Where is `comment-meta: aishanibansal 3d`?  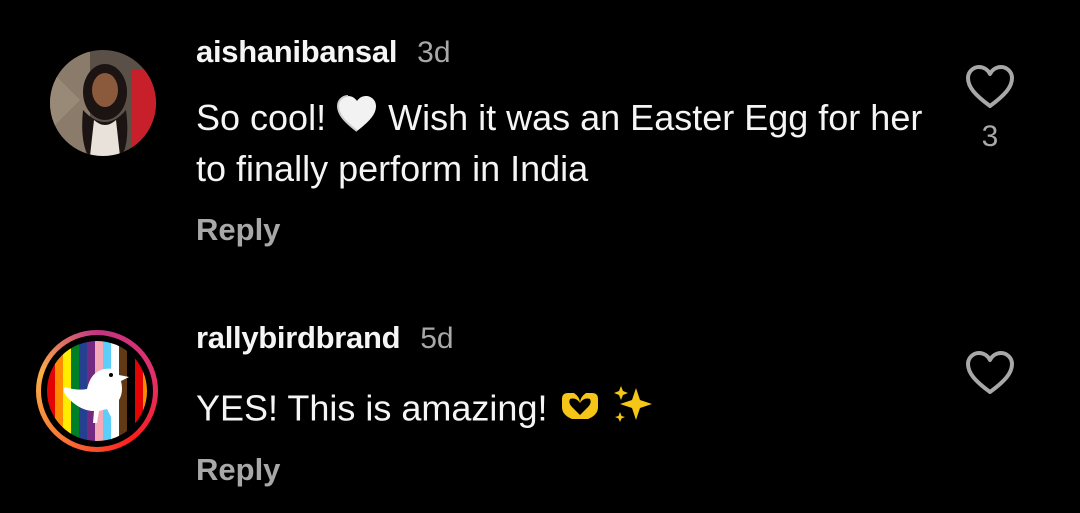
comment-meta: aishanibansal 3d is located at coordinates (323, 52).